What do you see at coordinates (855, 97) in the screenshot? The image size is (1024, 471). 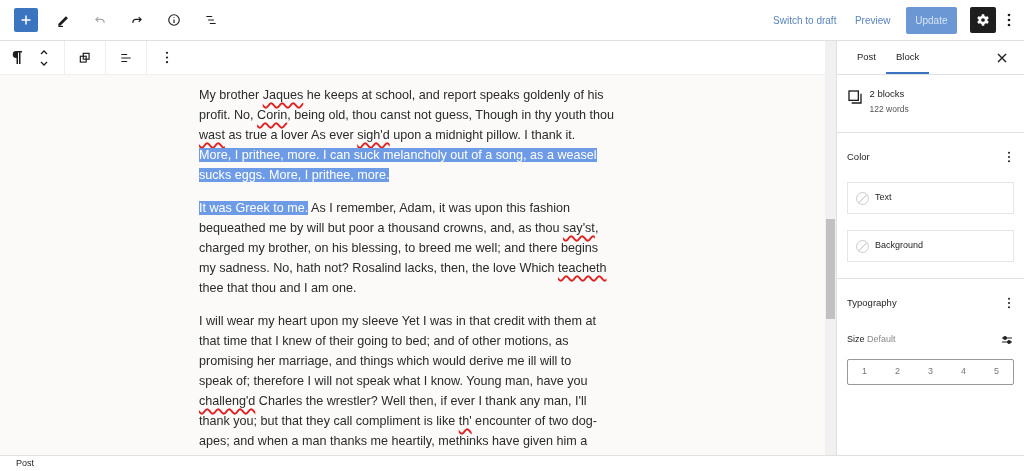 I see `blocks-icon` at bounding box center [855, 97].